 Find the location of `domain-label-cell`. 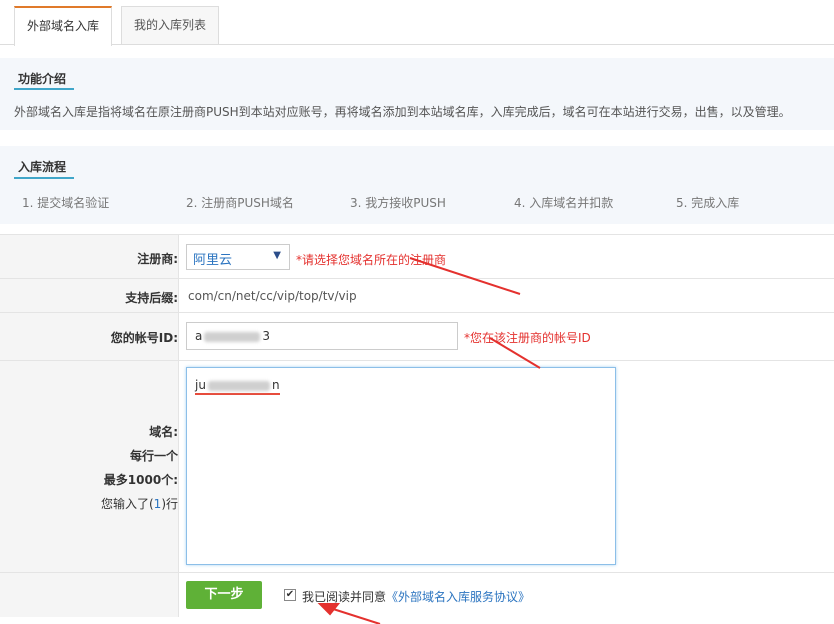

domain-label-cell is located at coordinates (89, 467).